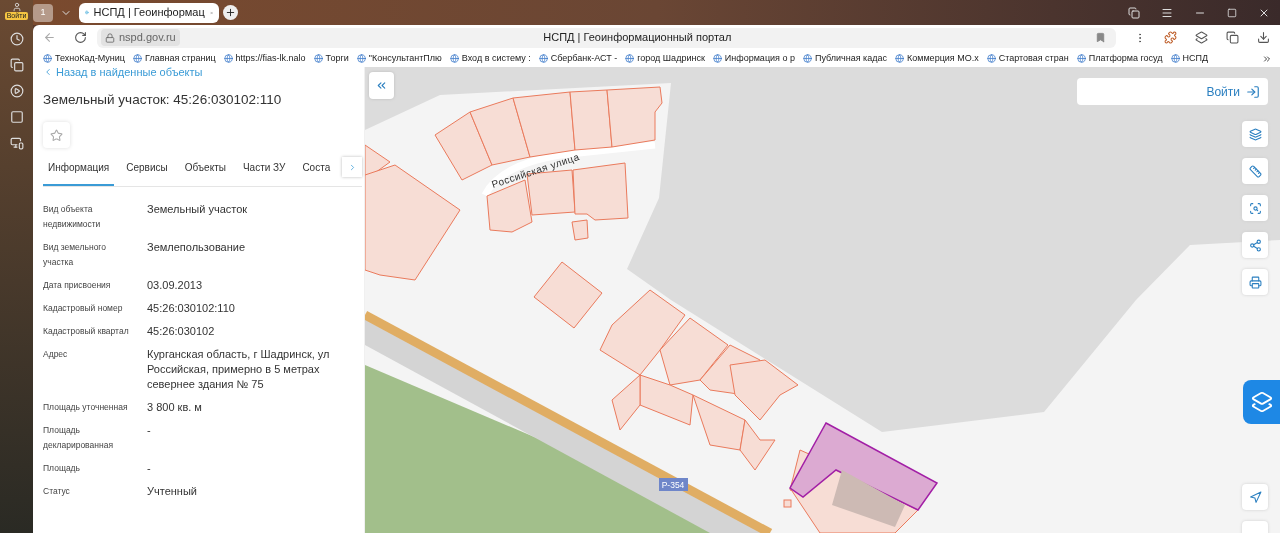 Image resolution: width=1280 pixels, height=533 pixels. I want to click on assistant-button, so click(1261, 402).